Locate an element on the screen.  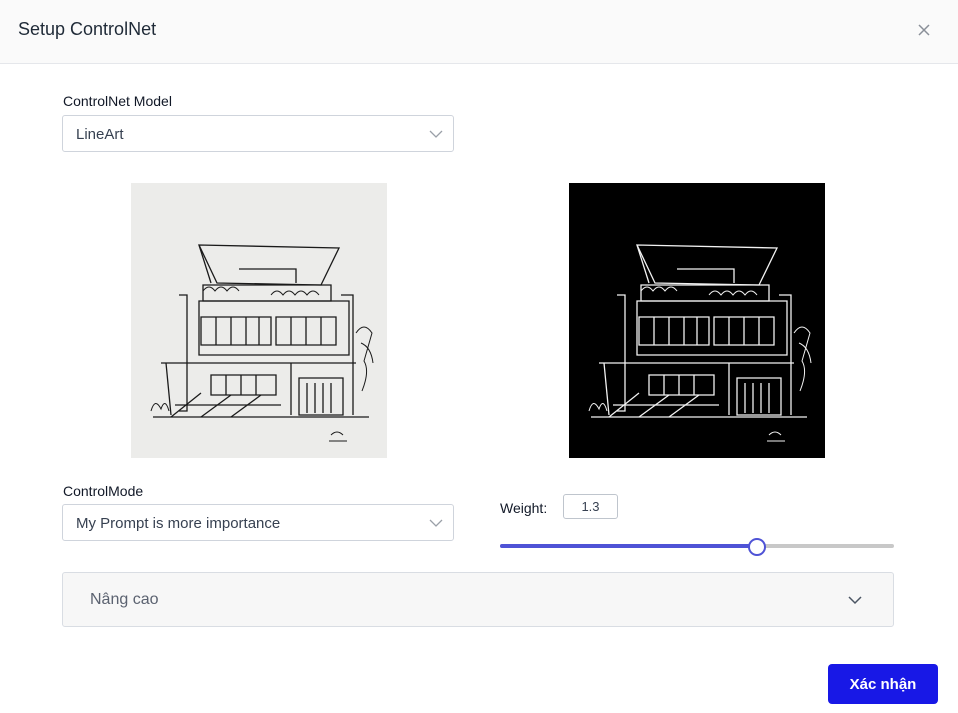
advanced-settings-accordion: Nâng cao is located at coordinates (478, 599).